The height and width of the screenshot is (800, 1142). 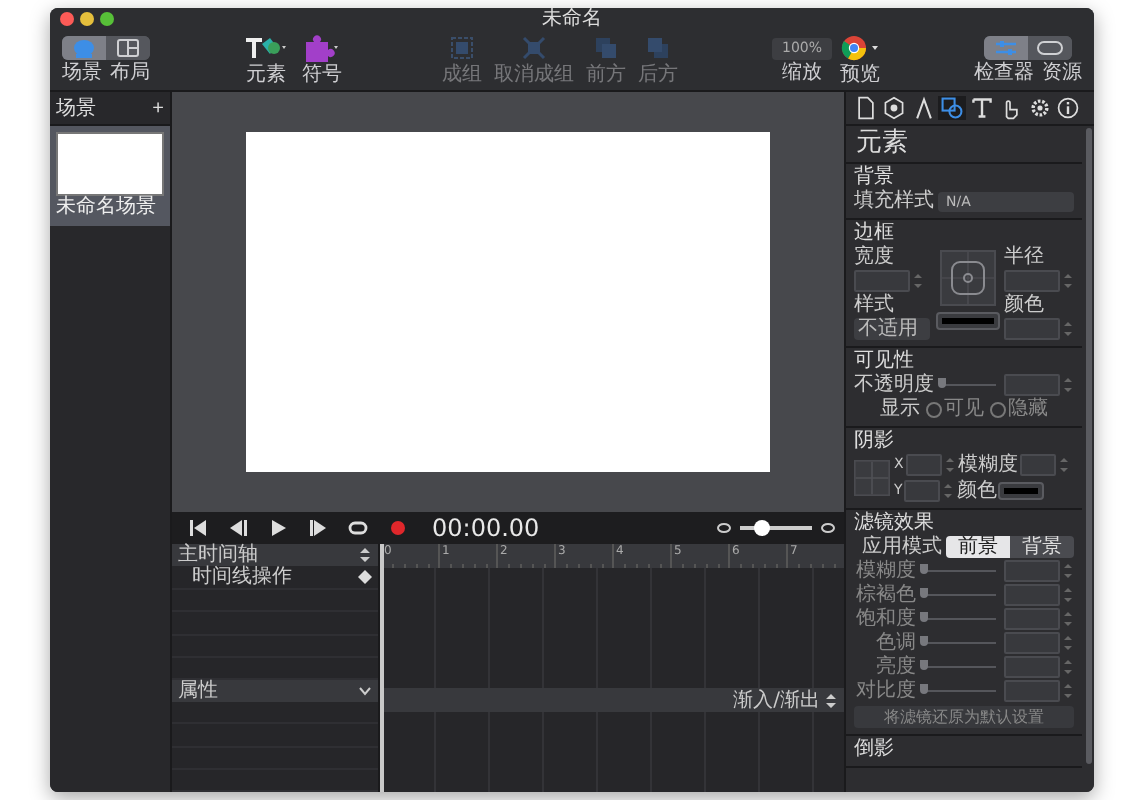 What do you see at coordinates (886, 595) in the screenshot?
I see `field-label: 棕褐色` at bounding box center [886, 595].